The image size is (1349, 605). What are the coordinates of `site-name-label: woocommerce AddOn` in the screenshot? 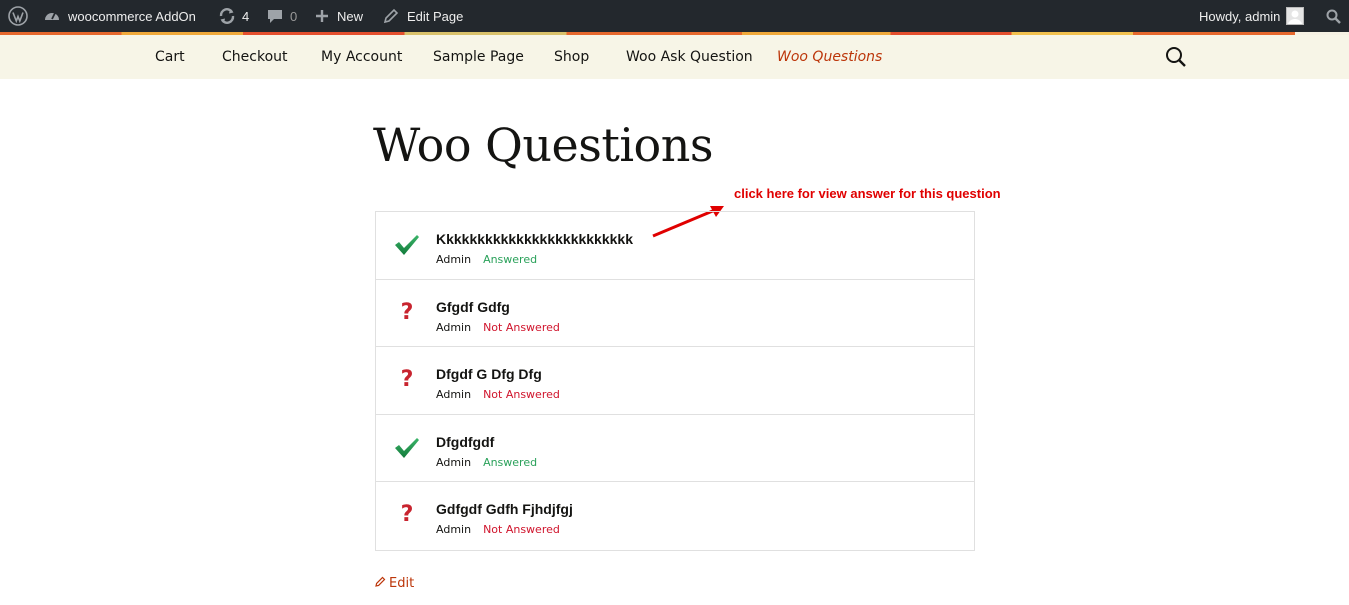 It's located at (132, 16).